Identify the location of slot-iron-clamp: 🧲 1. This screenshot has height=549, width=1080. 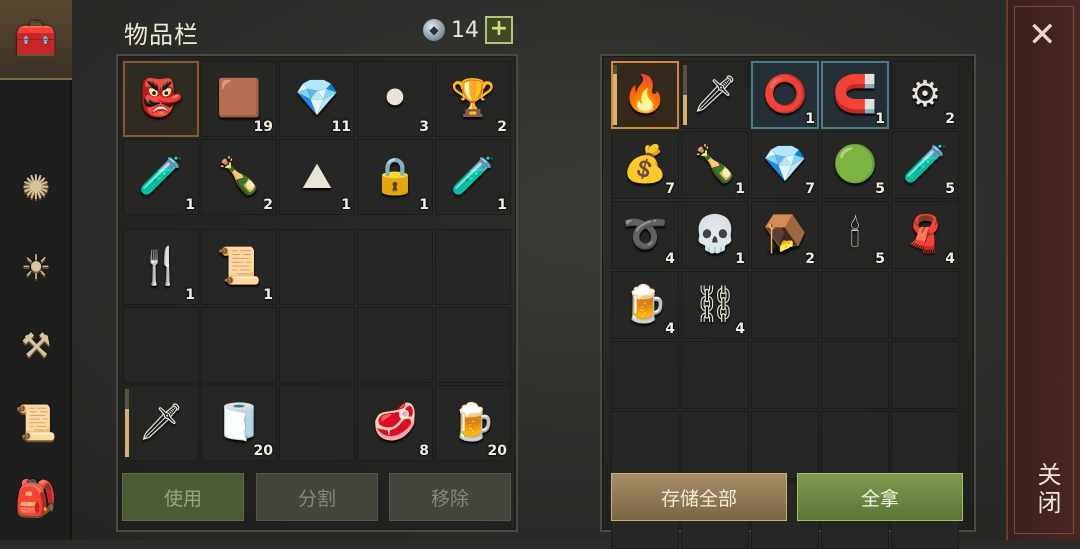
(855, 95).